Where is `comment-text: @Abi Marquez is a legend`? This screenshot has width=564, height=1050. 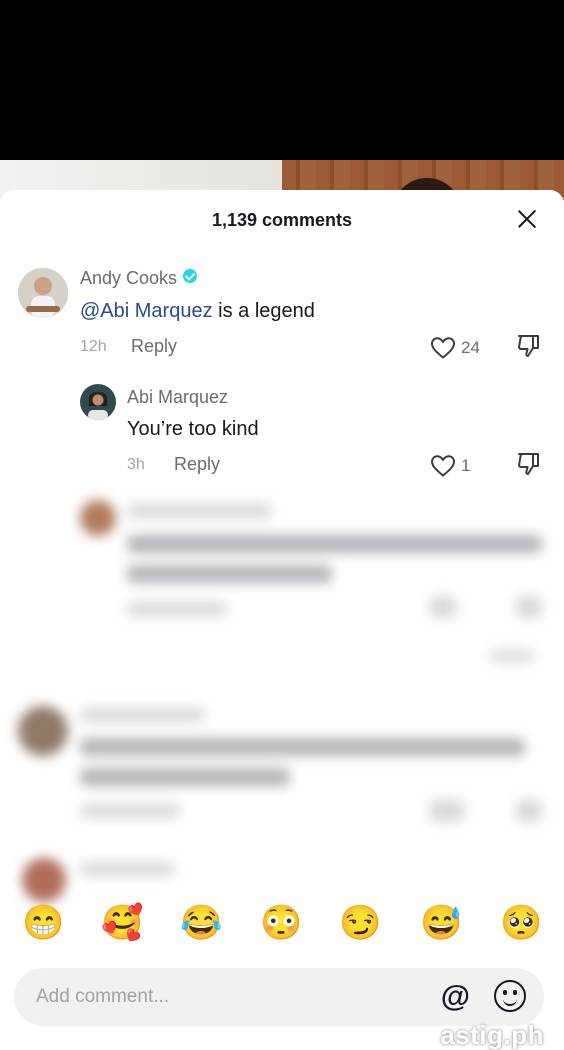
comment-text: @Abi Marquez is a legend is located at coordinates (197, 311).